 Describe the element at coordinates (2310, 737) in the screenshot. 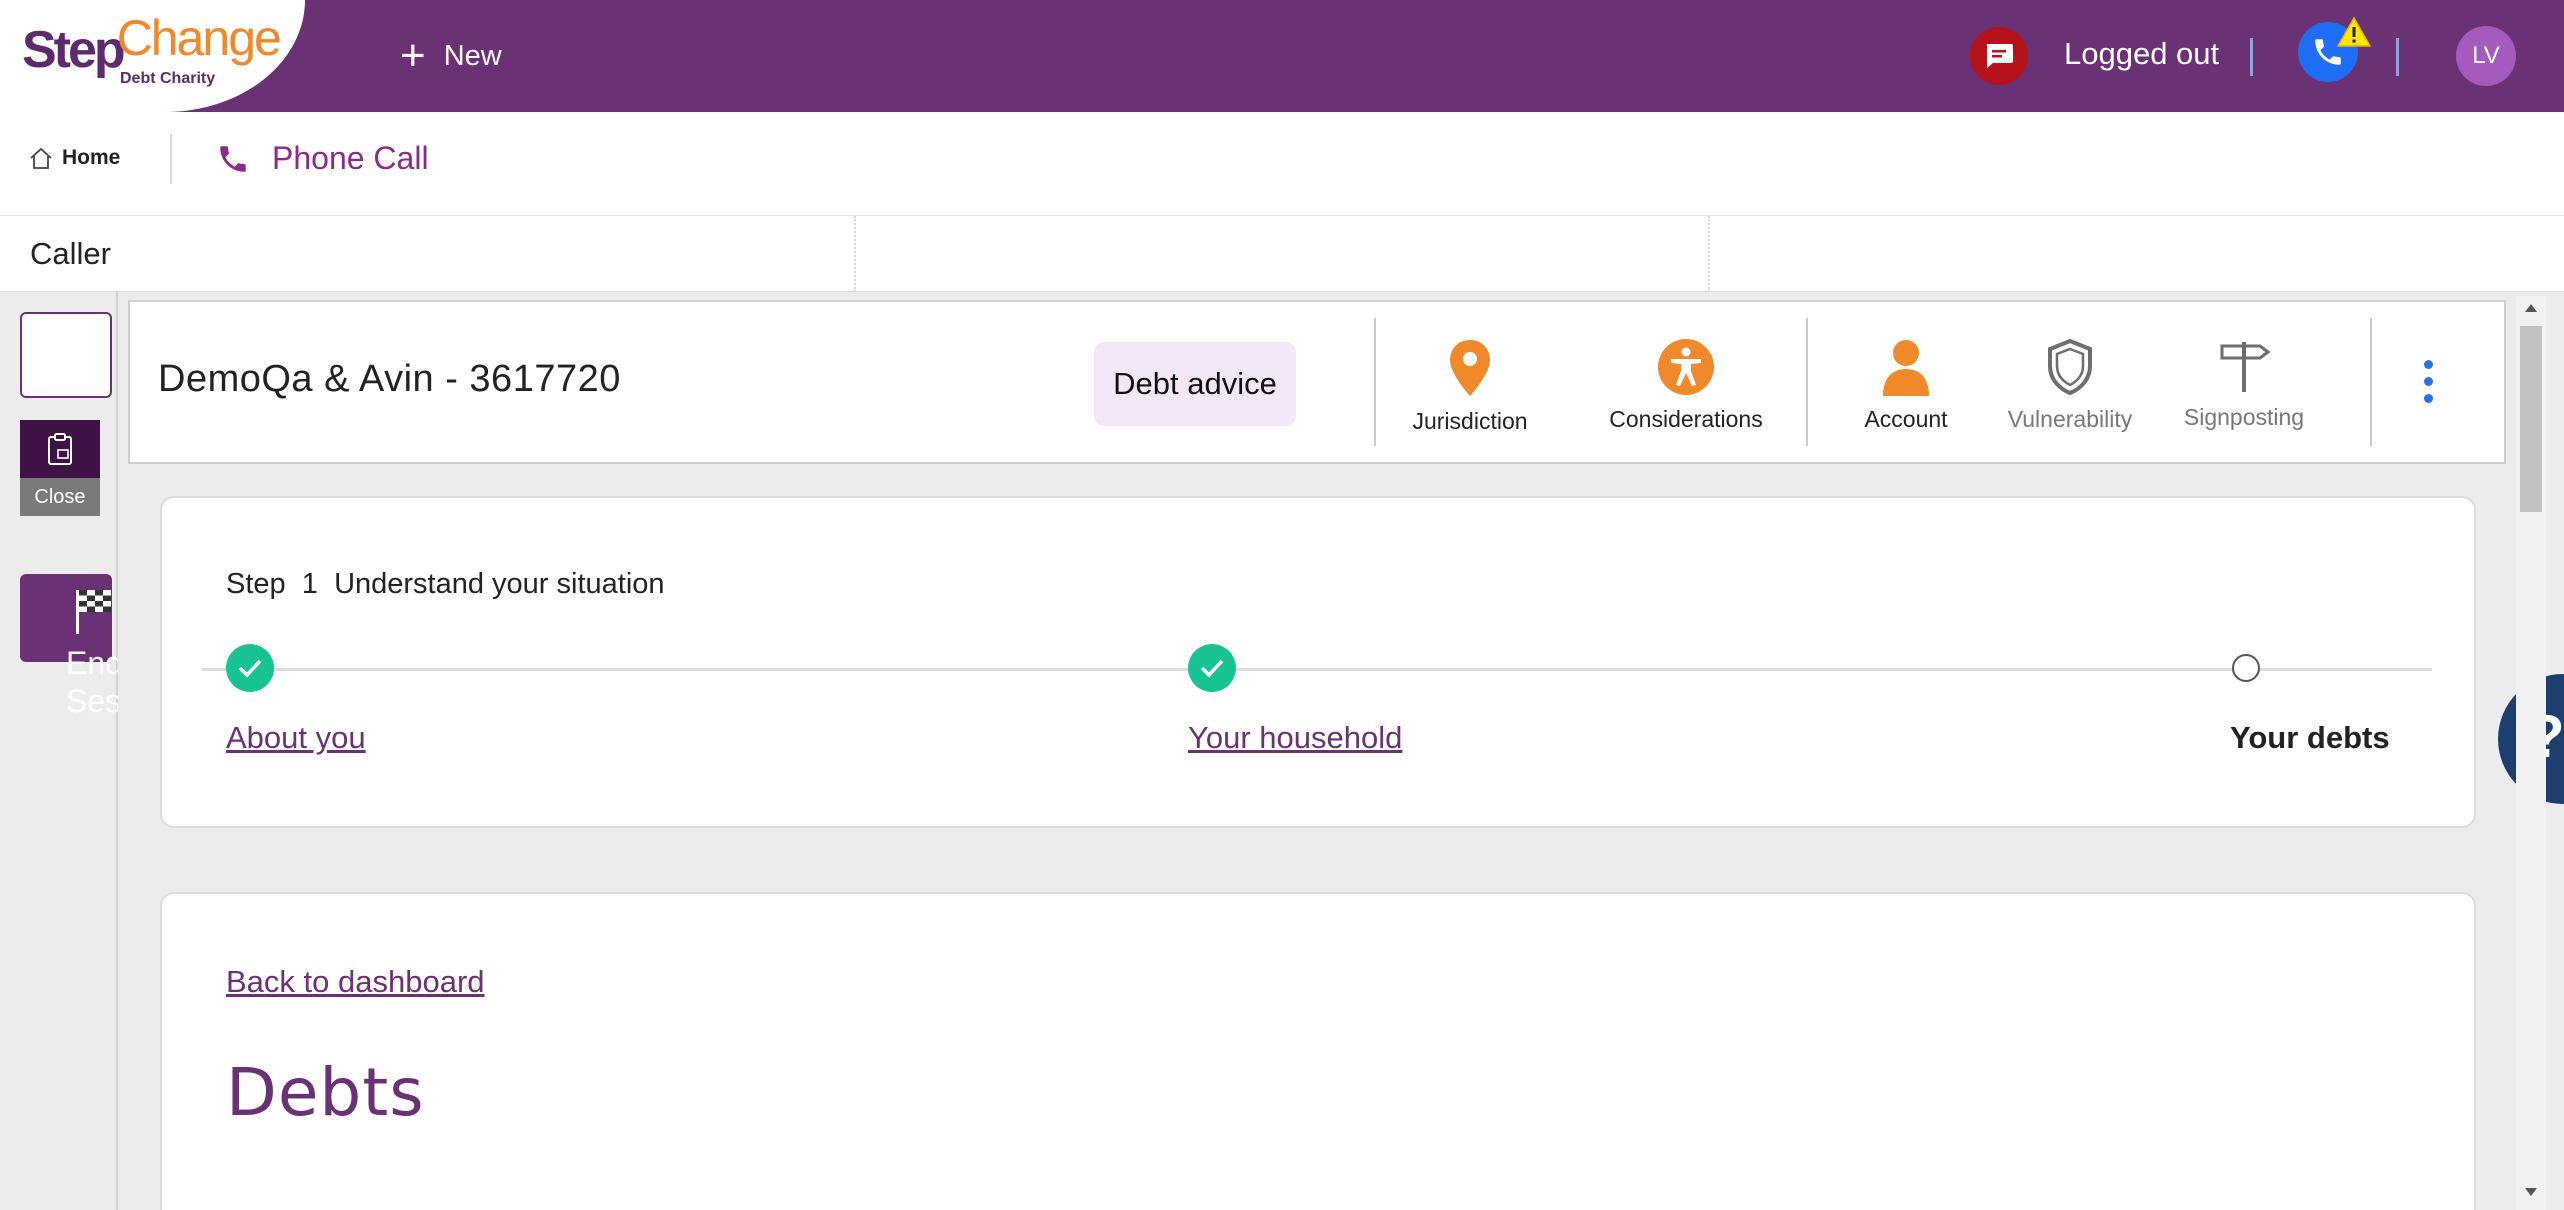

I see `step-current-your-debts: Your debts` at that location.